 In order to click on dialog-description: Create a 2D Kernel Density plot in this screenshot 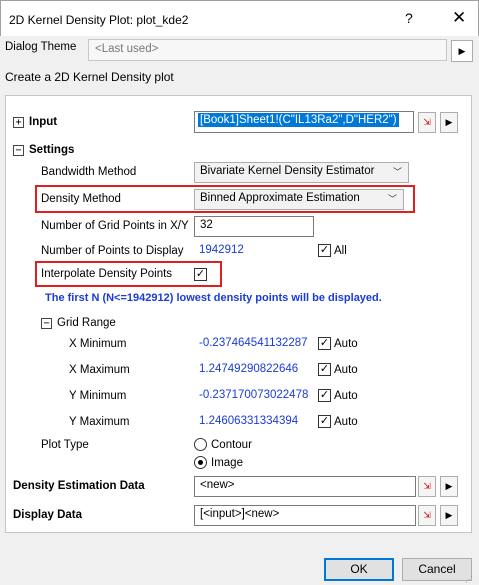, I will do `click(89, 77)`.